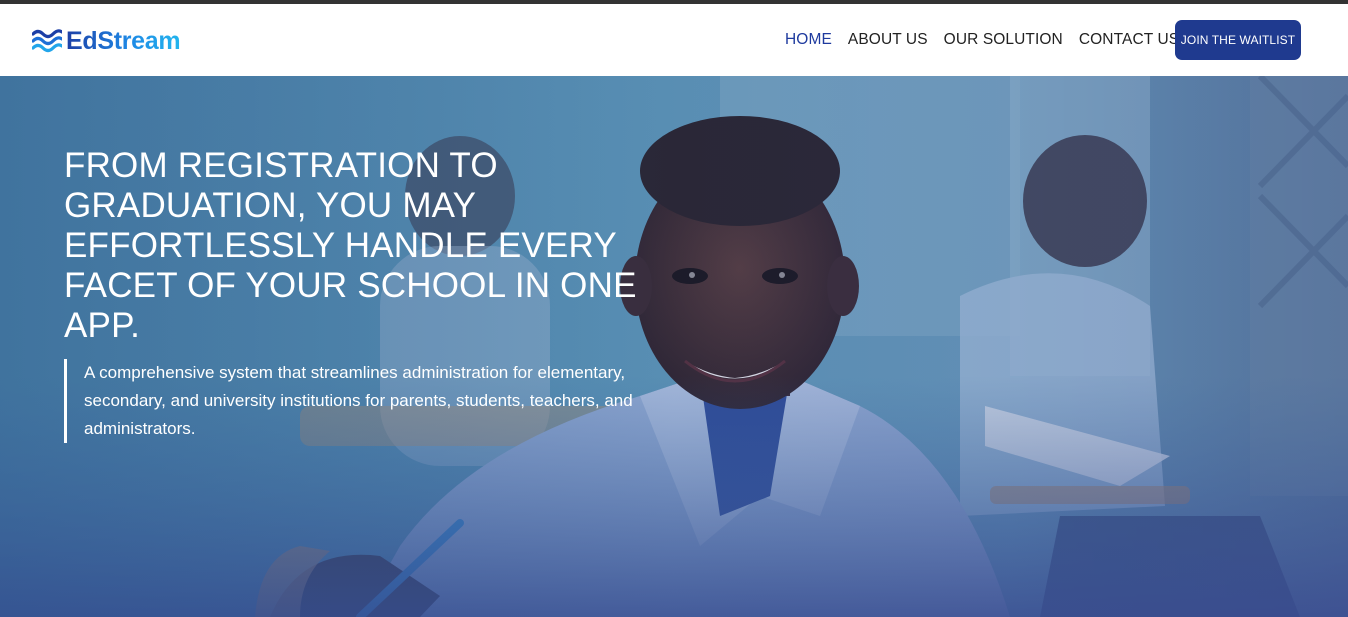 This screenshot has width=1348, height=617. I want to click on nav-home: HOME, so click(808, 40).